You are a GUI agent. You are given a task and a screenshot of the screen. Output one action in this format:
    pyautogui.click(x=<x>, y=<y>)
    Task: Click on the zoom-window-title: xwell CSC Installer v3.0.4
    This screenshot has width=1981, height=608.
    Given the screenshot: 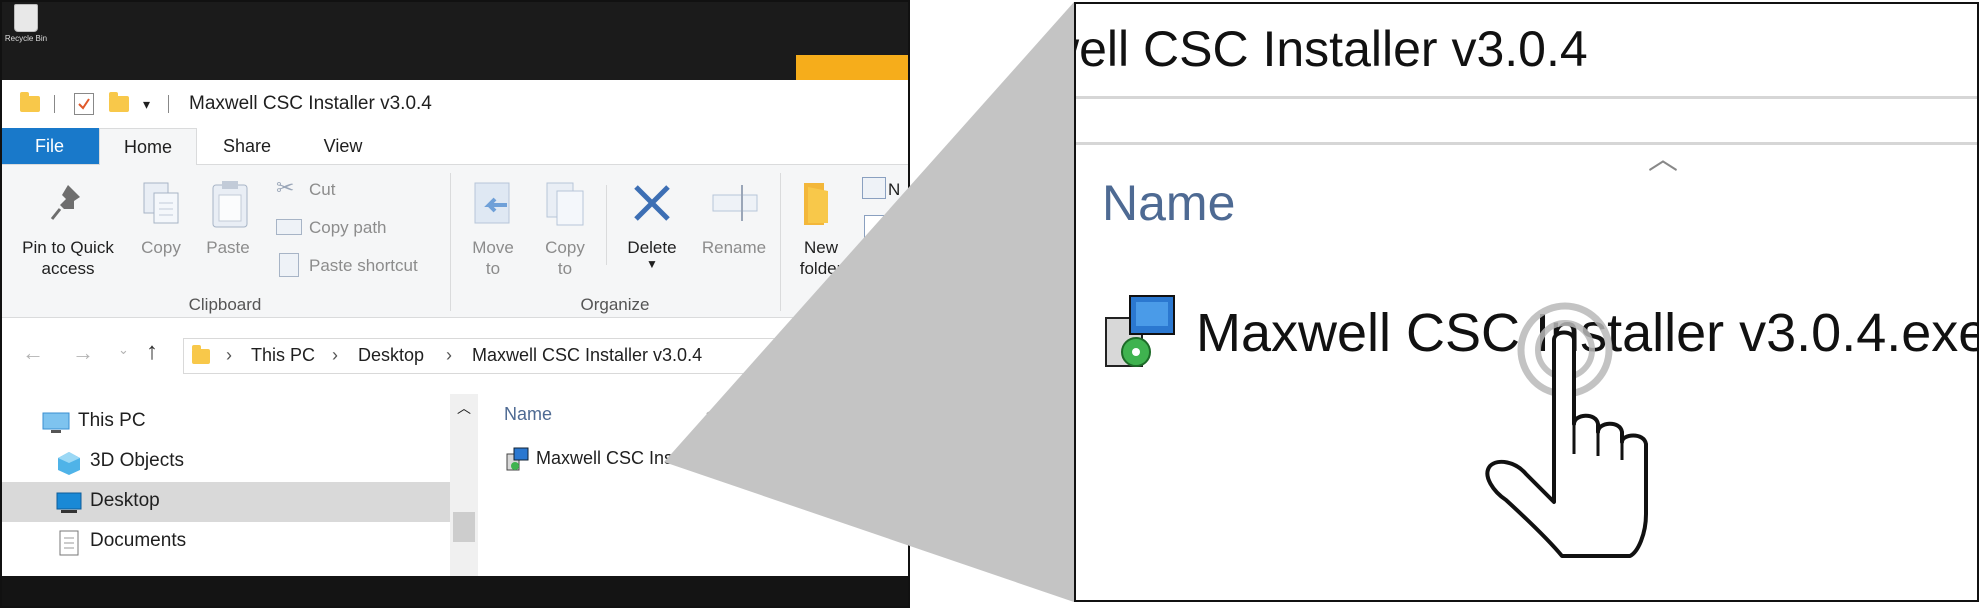 What is the action you would take?
    pyautogui.click(x=1331, y=49)
    